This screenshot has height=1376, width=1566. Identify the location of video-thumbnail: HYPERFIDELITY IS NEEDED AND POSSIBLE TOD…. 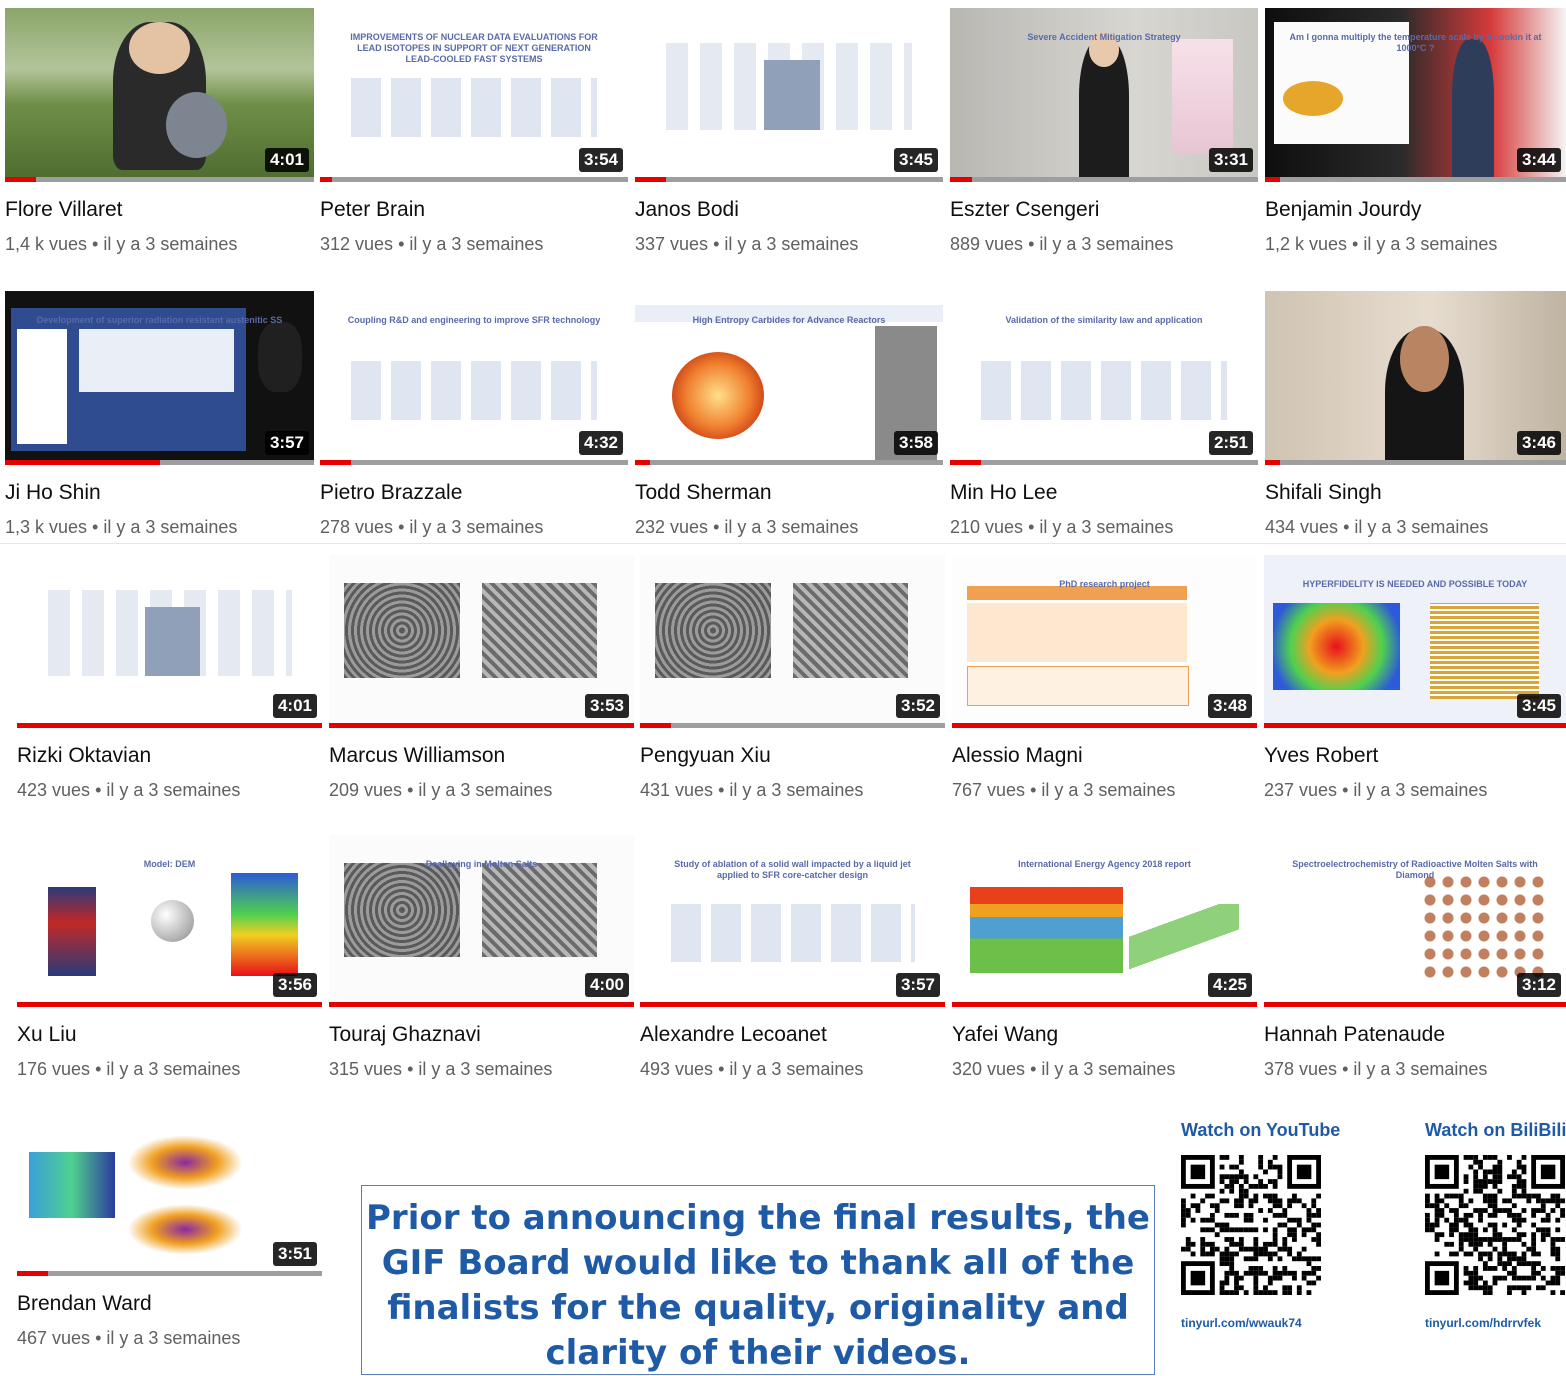
(1415, 641).